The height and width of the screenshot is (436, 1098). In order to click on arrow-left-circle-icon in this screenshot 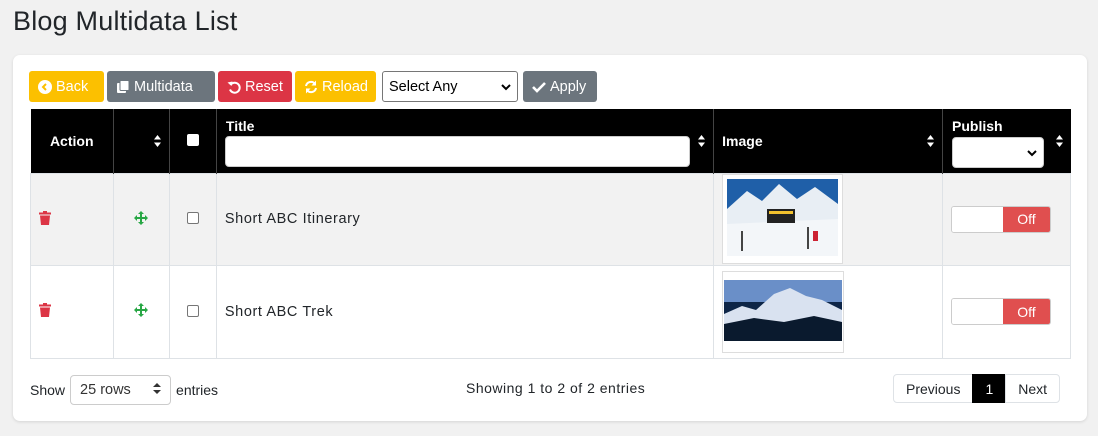, I will do `click(45, 86)`.